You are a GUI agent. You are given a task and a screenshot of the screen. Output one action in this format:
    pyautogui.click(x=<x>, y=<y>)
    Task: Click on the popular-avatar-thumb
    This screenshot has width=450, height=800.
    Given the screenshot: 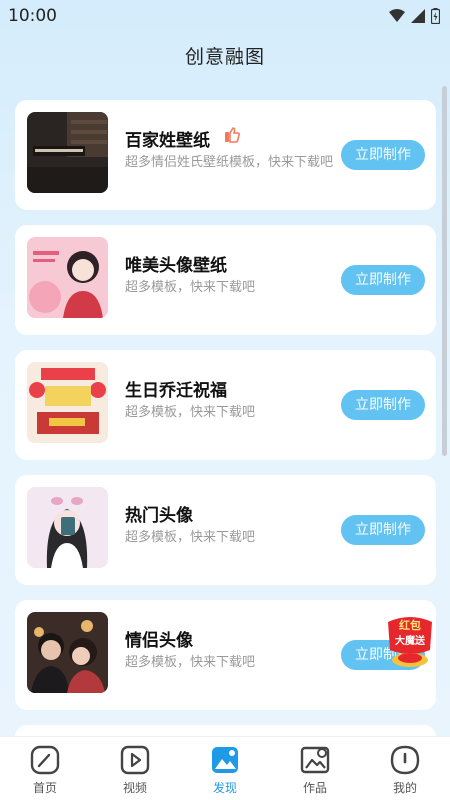 What is the action you would take?
    pyautogui.click(x=67, y=527)
    